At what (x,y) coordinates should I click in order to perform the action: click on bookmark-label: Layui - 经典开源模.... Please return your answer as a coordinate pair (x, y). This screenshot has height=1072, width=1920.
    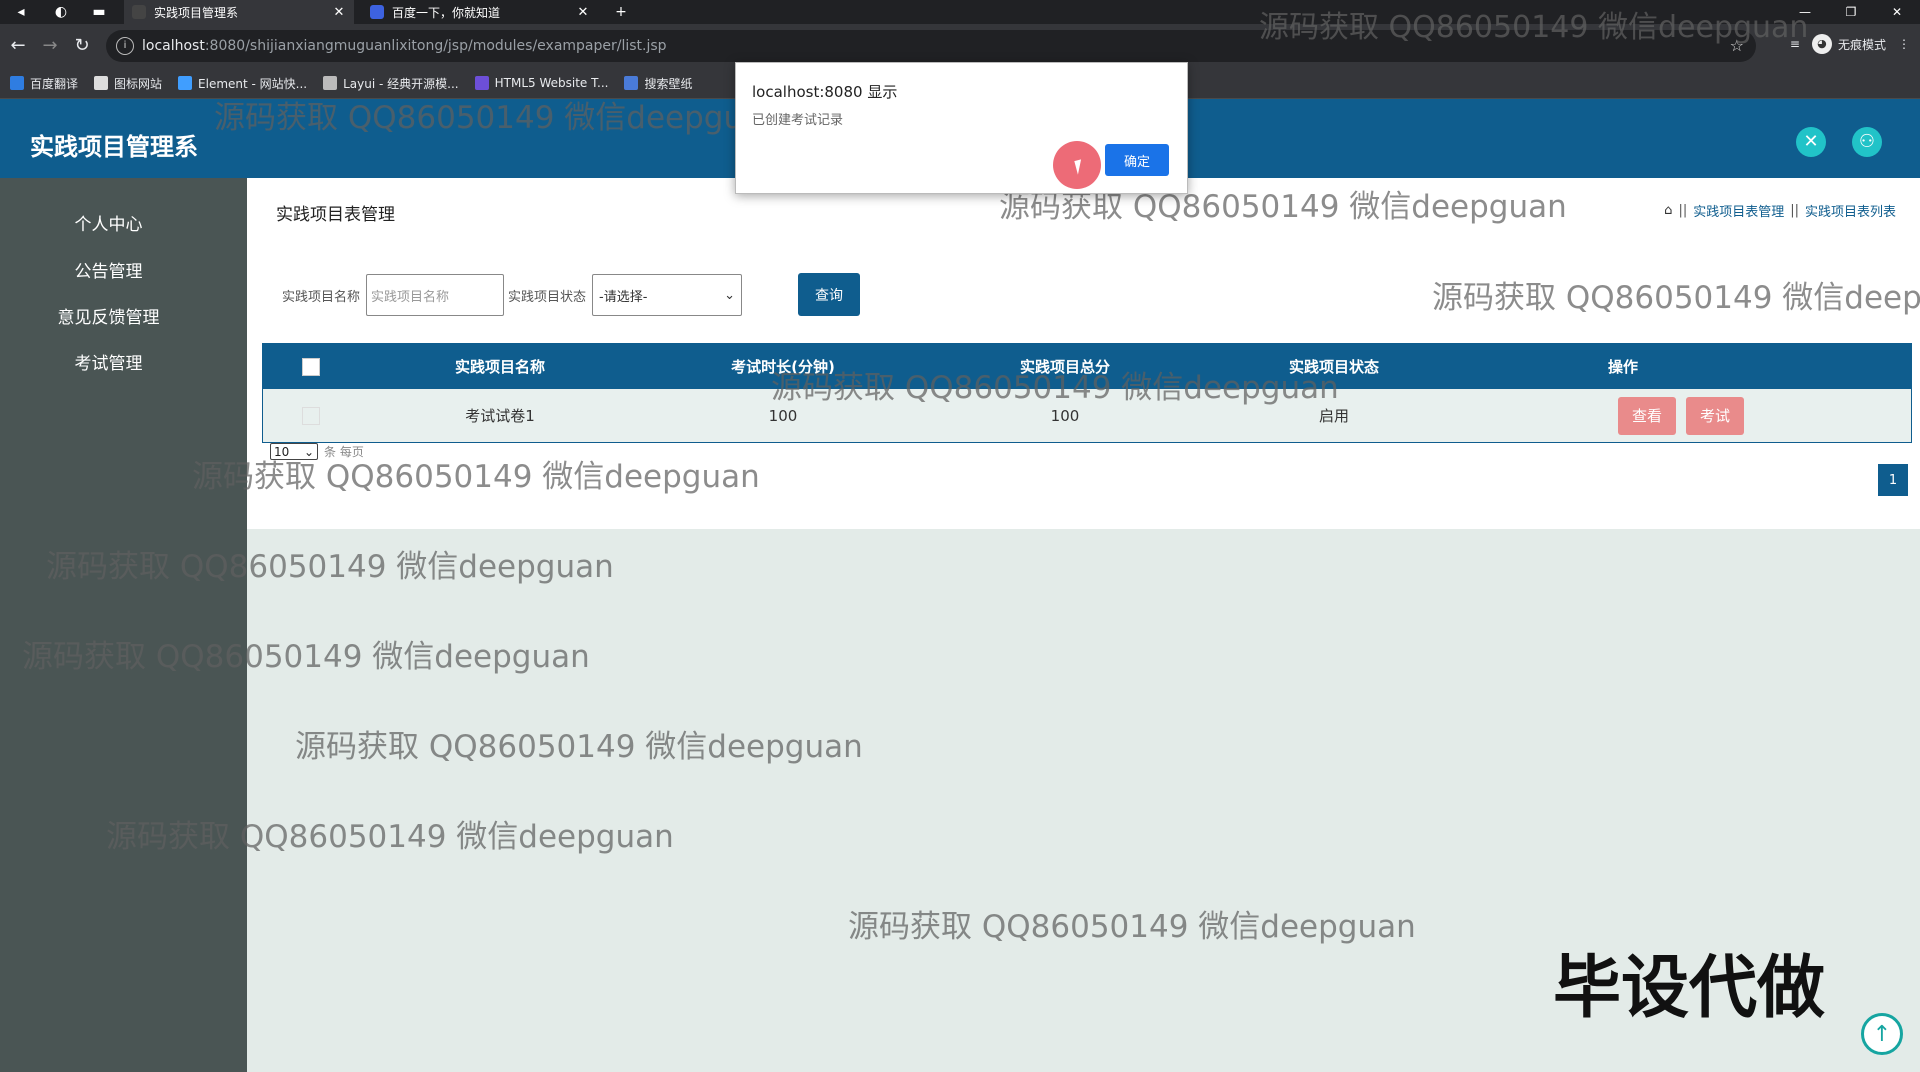
    Looking at the image, I should click on (401, 83).